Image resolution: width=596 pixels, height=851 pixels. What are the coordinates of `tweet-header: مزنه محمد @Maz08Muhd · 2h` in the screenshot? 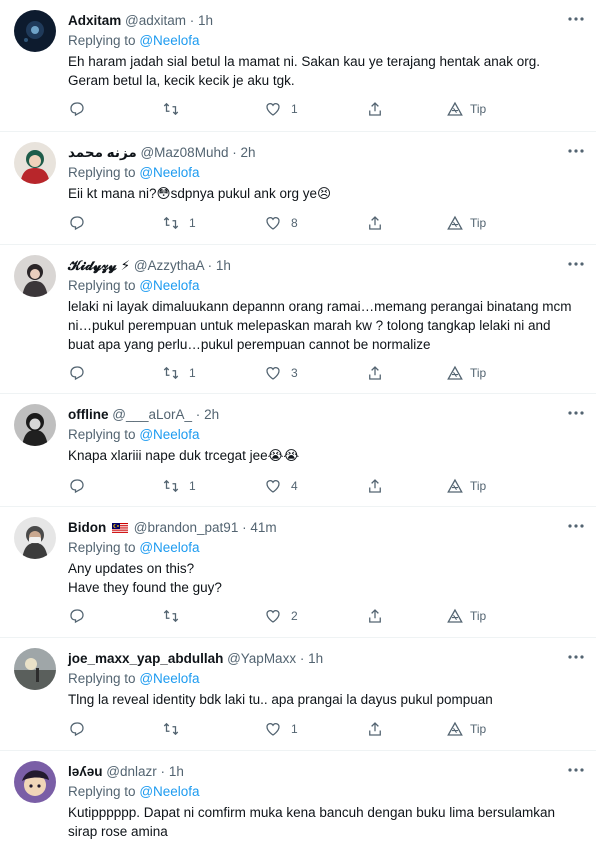 It's located at (162, 153).